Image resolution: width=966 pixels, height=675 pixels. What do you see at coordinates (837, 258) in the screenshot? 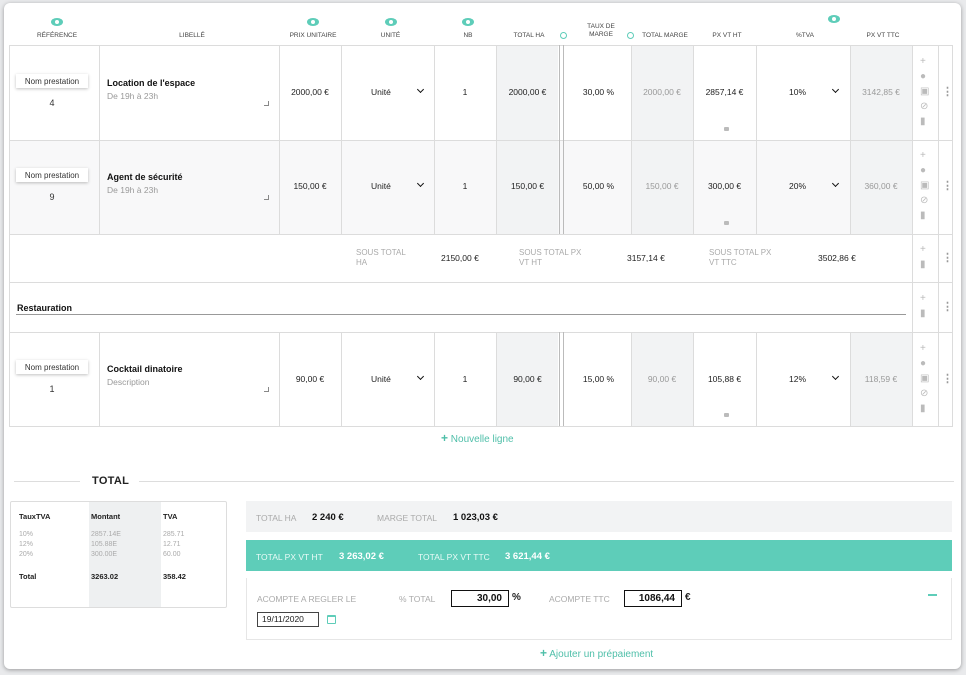
I see `subtotal-ttc-value: 3502,86 €` at bounding box center [837, 258].